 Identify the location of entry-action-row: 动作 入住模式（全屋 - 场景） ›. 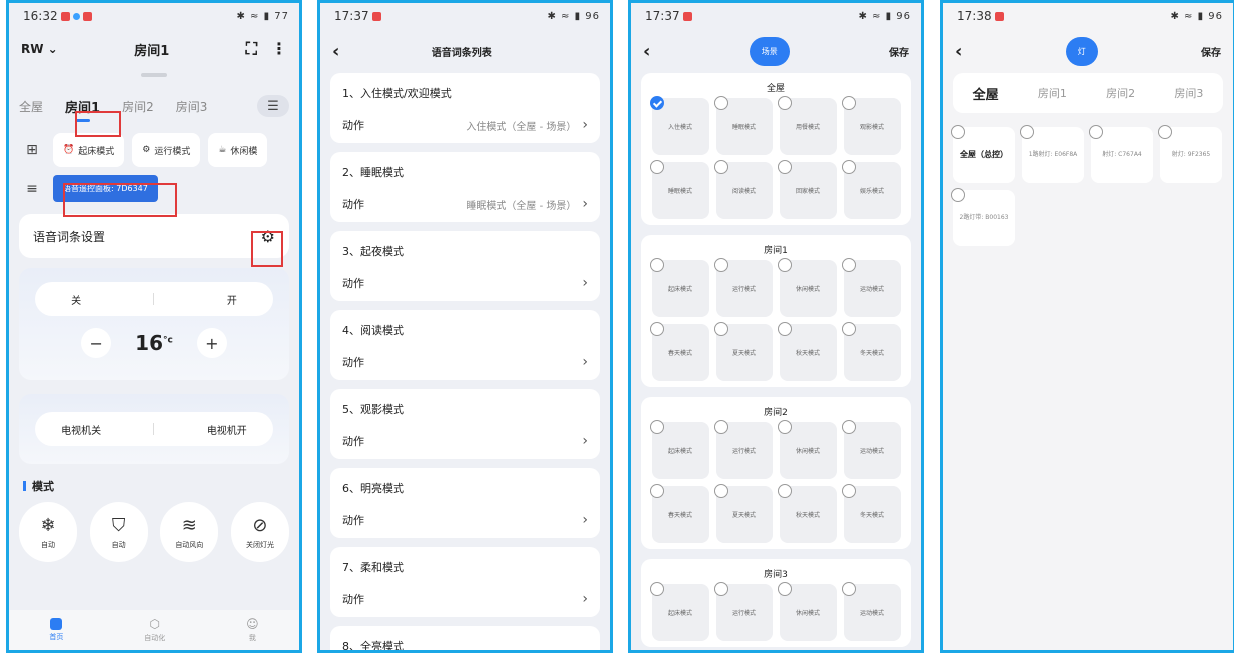
(465, 126).